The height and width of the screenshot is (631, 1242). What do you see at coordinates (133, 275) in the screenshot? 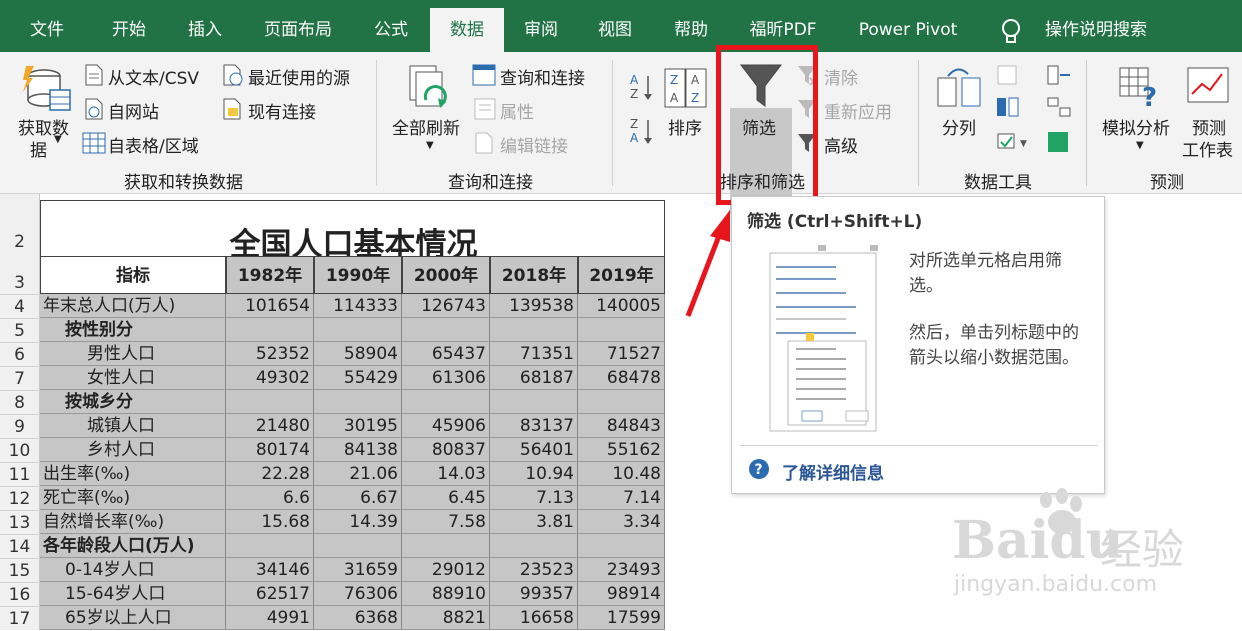
I see `column-header: 指标` at bounding box center [133, 275].